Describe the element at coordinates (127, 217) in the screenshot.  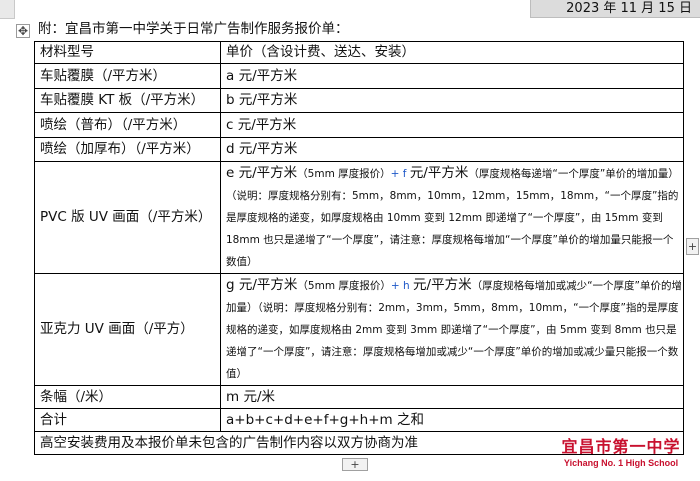
I see `row-type: PVC 版 UV 画面（/平方米）` at that location.